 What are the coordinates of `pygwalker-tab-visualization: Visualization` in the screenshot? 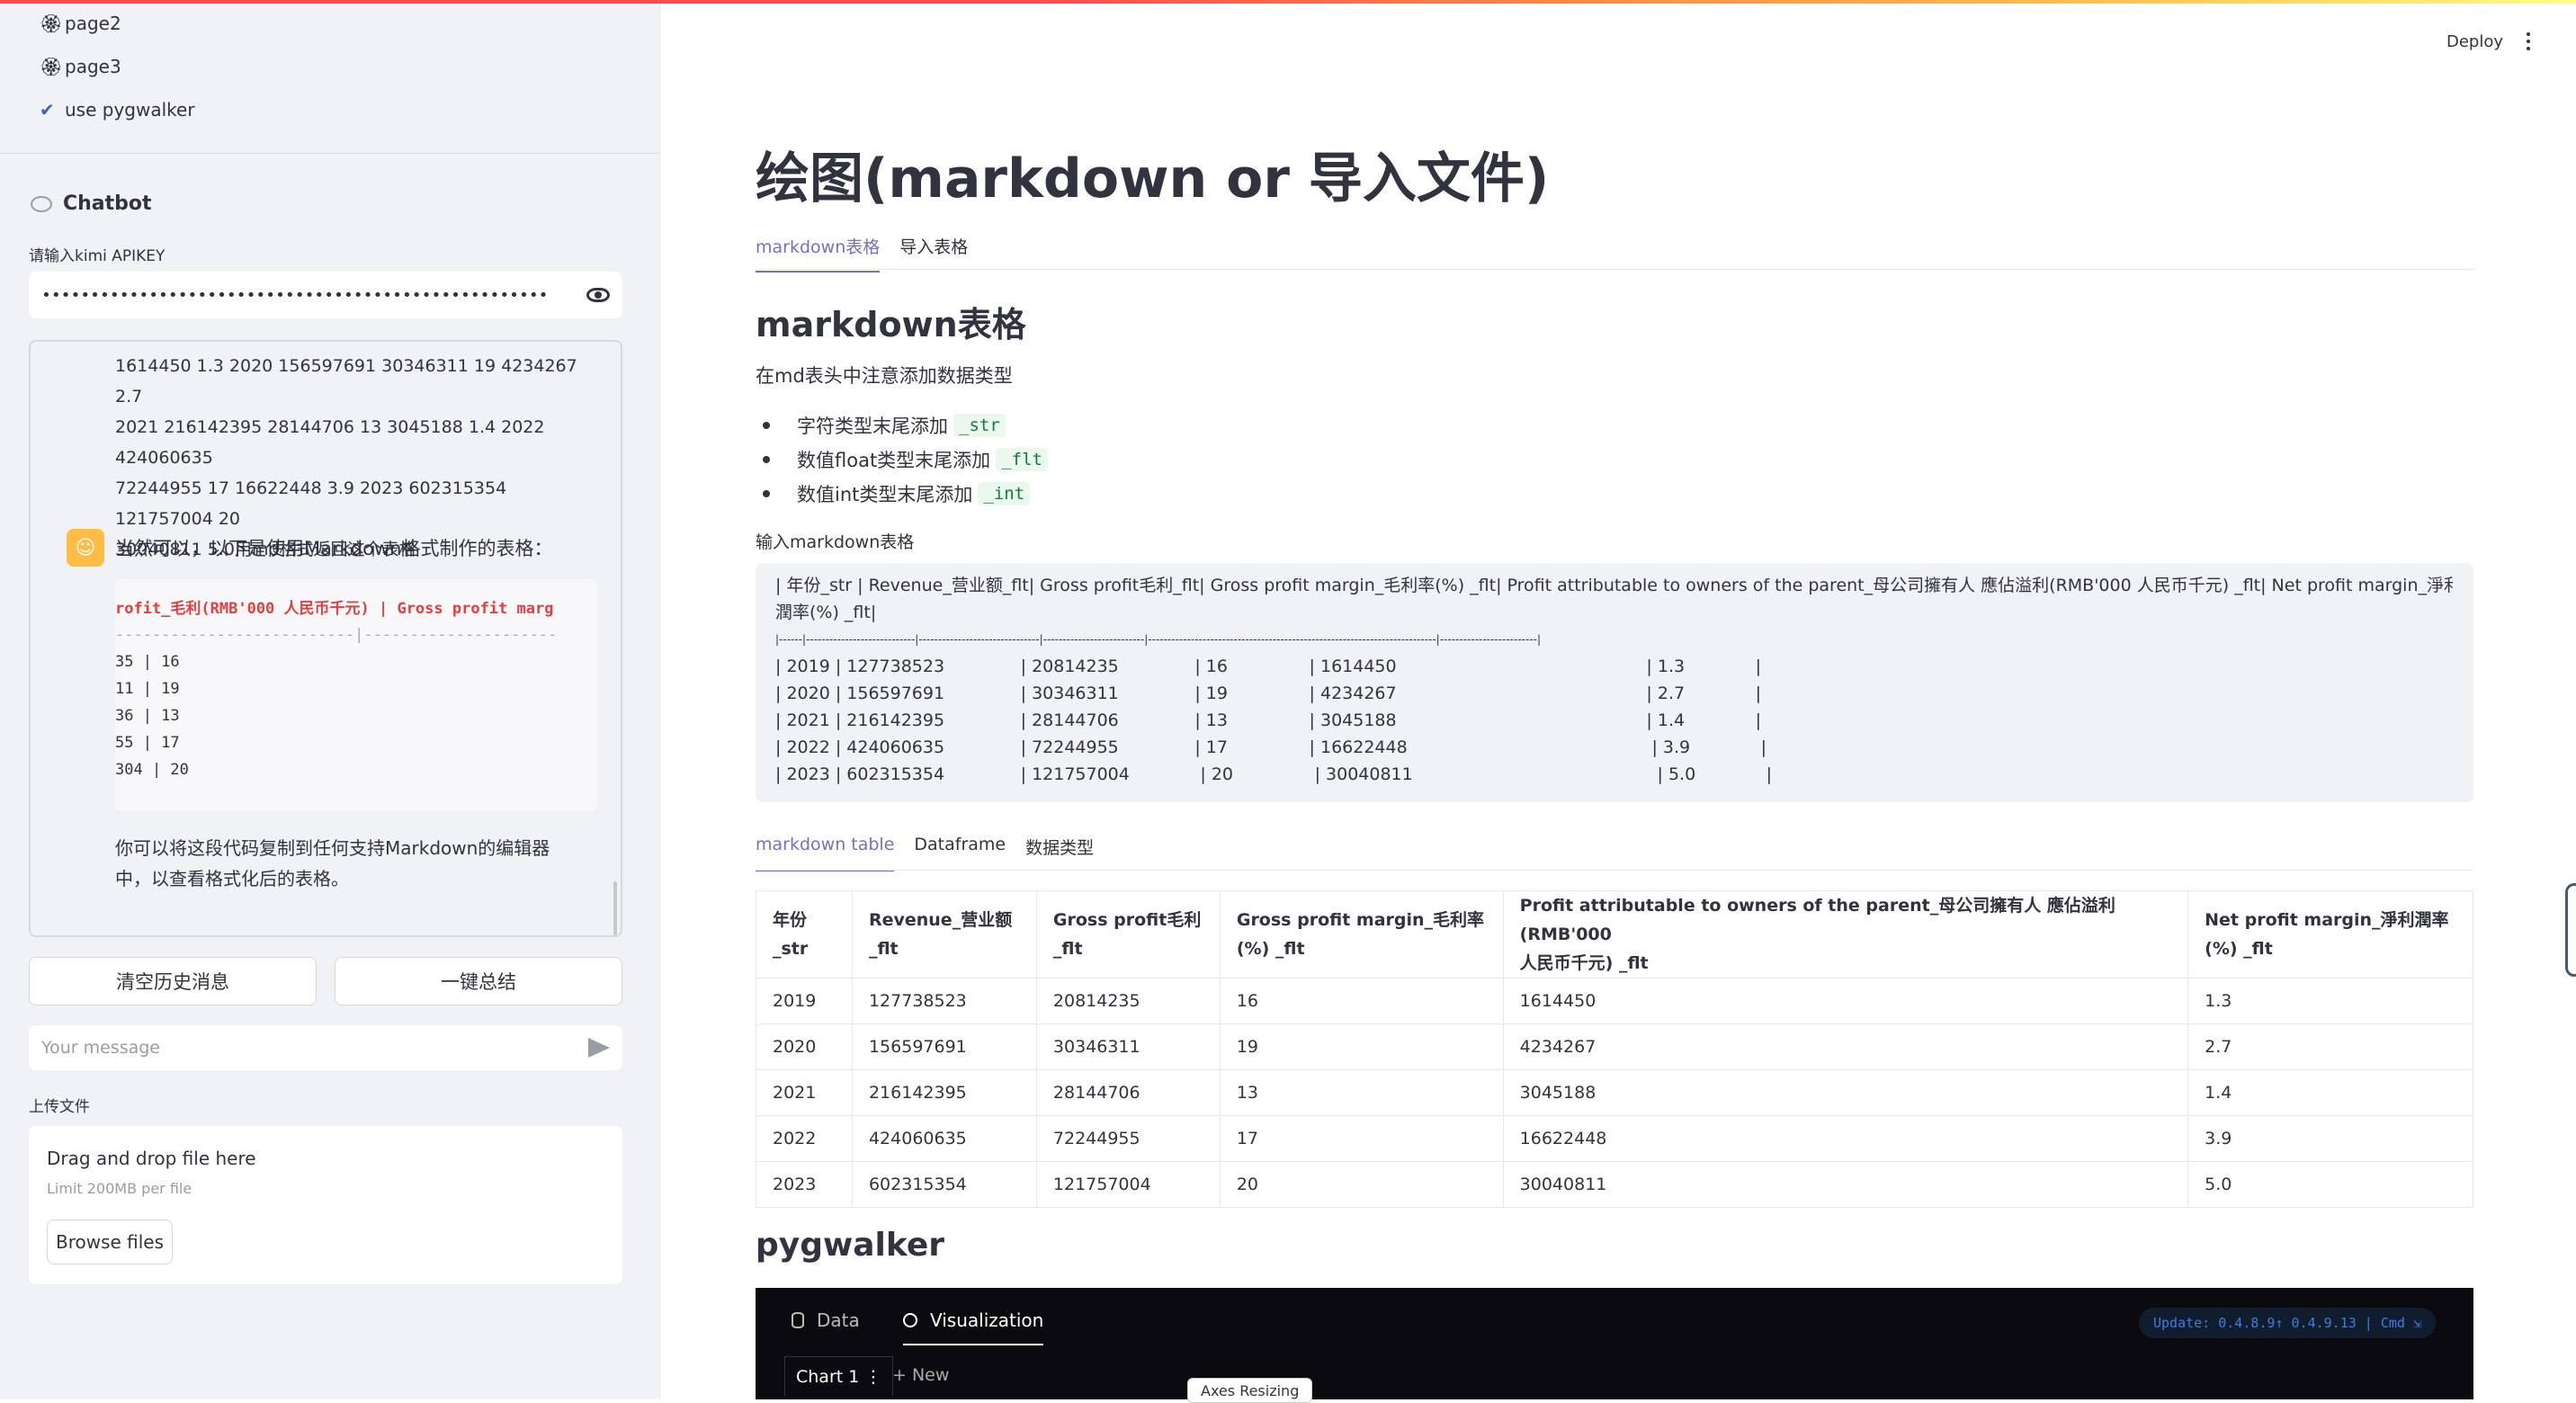 It's located at (973, 1327).